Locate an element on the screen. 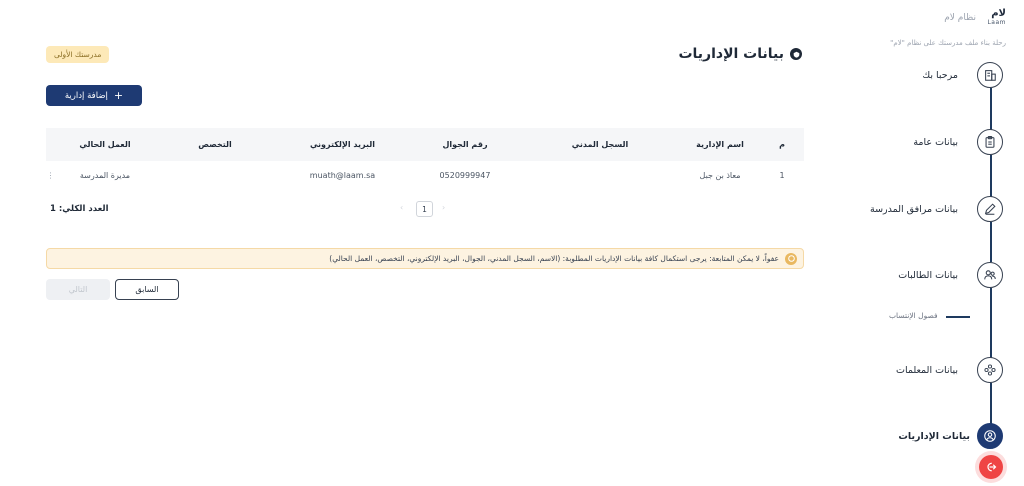  cell-civil-id is located at coordinates (600, 175).